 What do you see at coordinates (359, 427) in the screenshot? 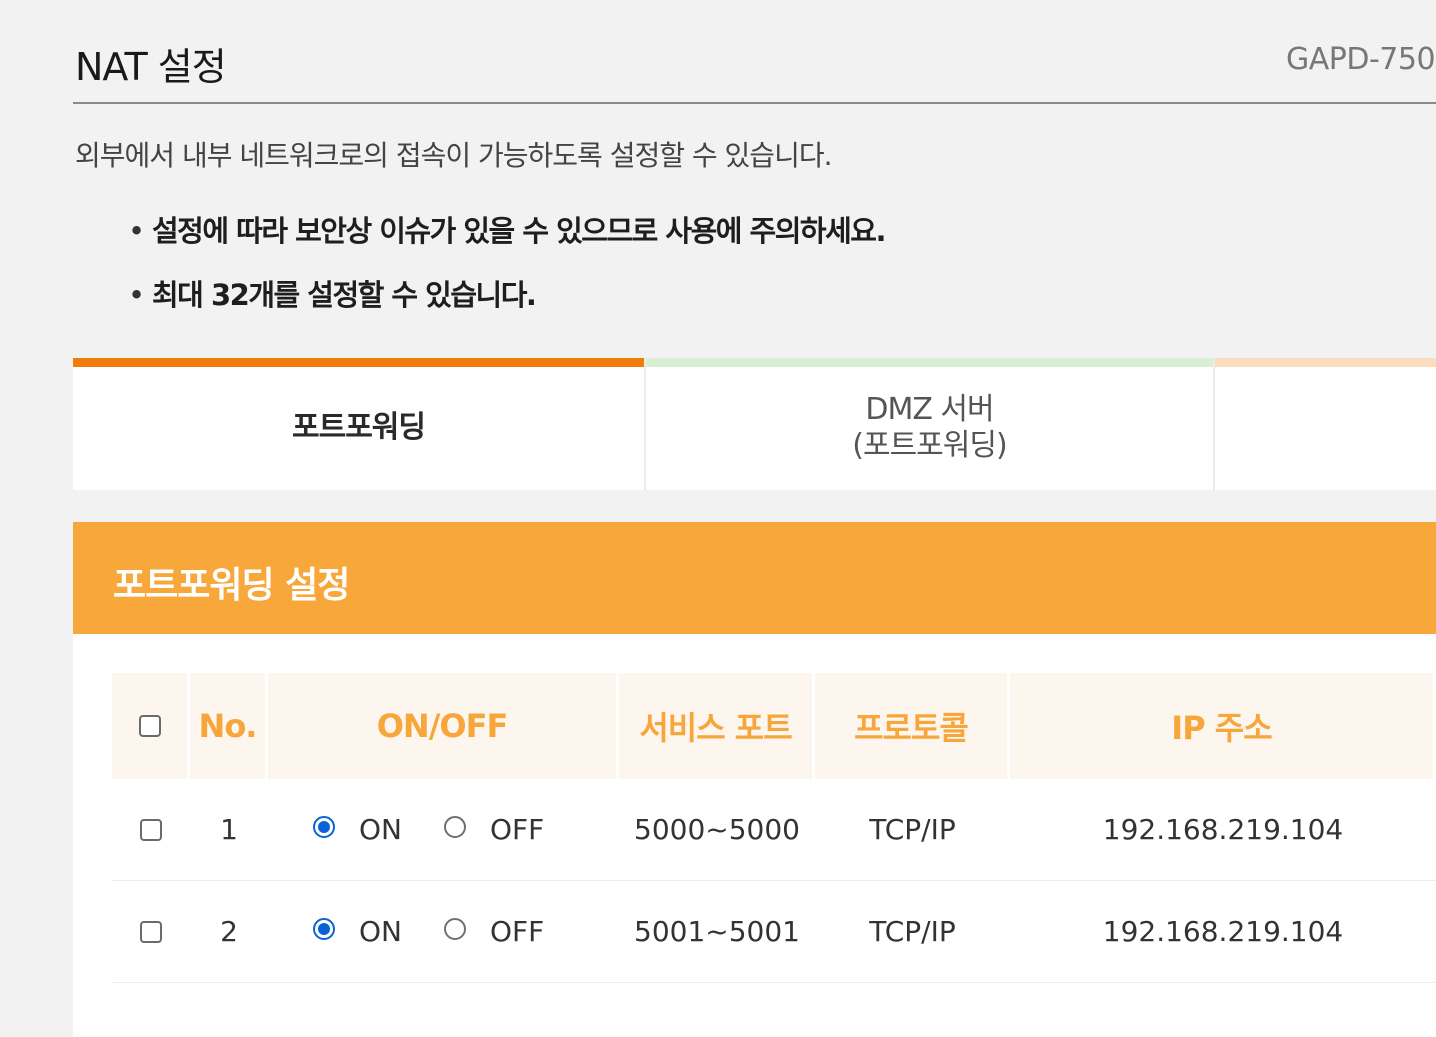
I see `tab-label: 포트포워딩` at bounding box center [359, 427].